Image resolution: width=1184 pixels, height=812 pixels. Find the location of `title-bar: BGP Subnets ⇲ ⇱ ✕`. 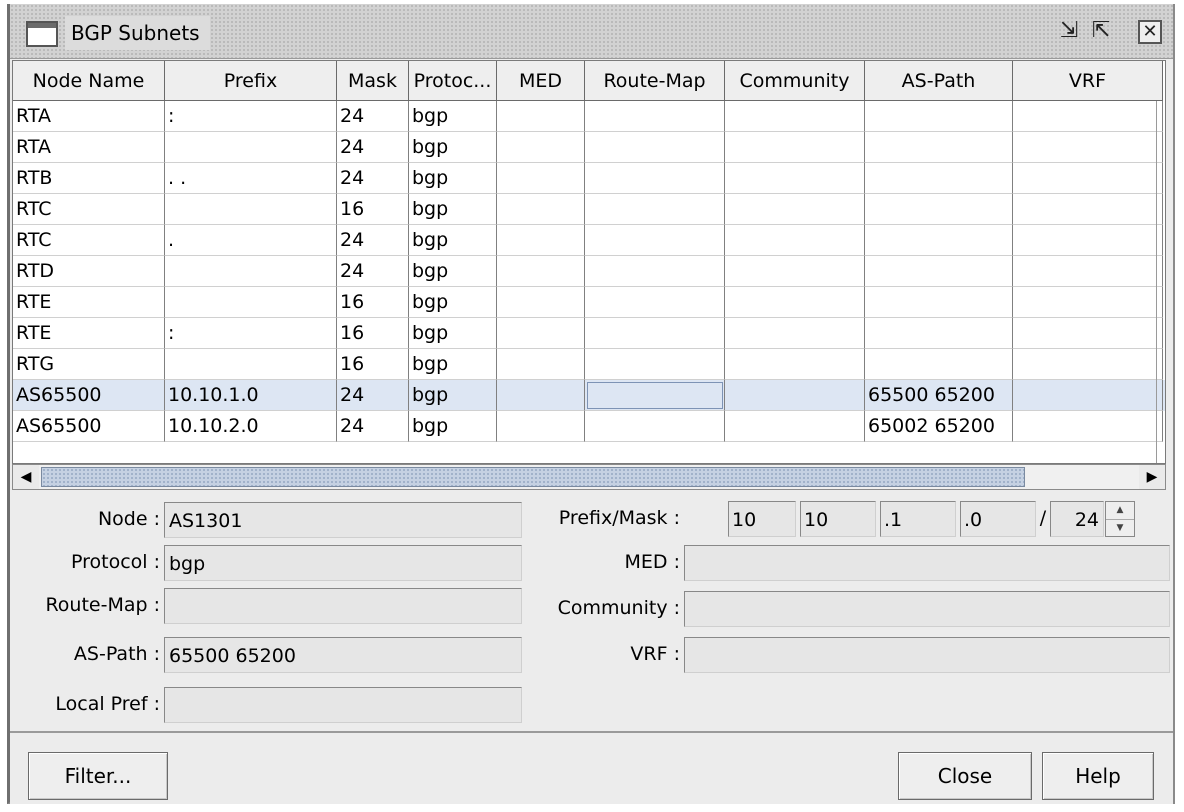

title-bar: BGP Subnets ⇲ ⇱ ✕ is located at coordinates (591, 31).